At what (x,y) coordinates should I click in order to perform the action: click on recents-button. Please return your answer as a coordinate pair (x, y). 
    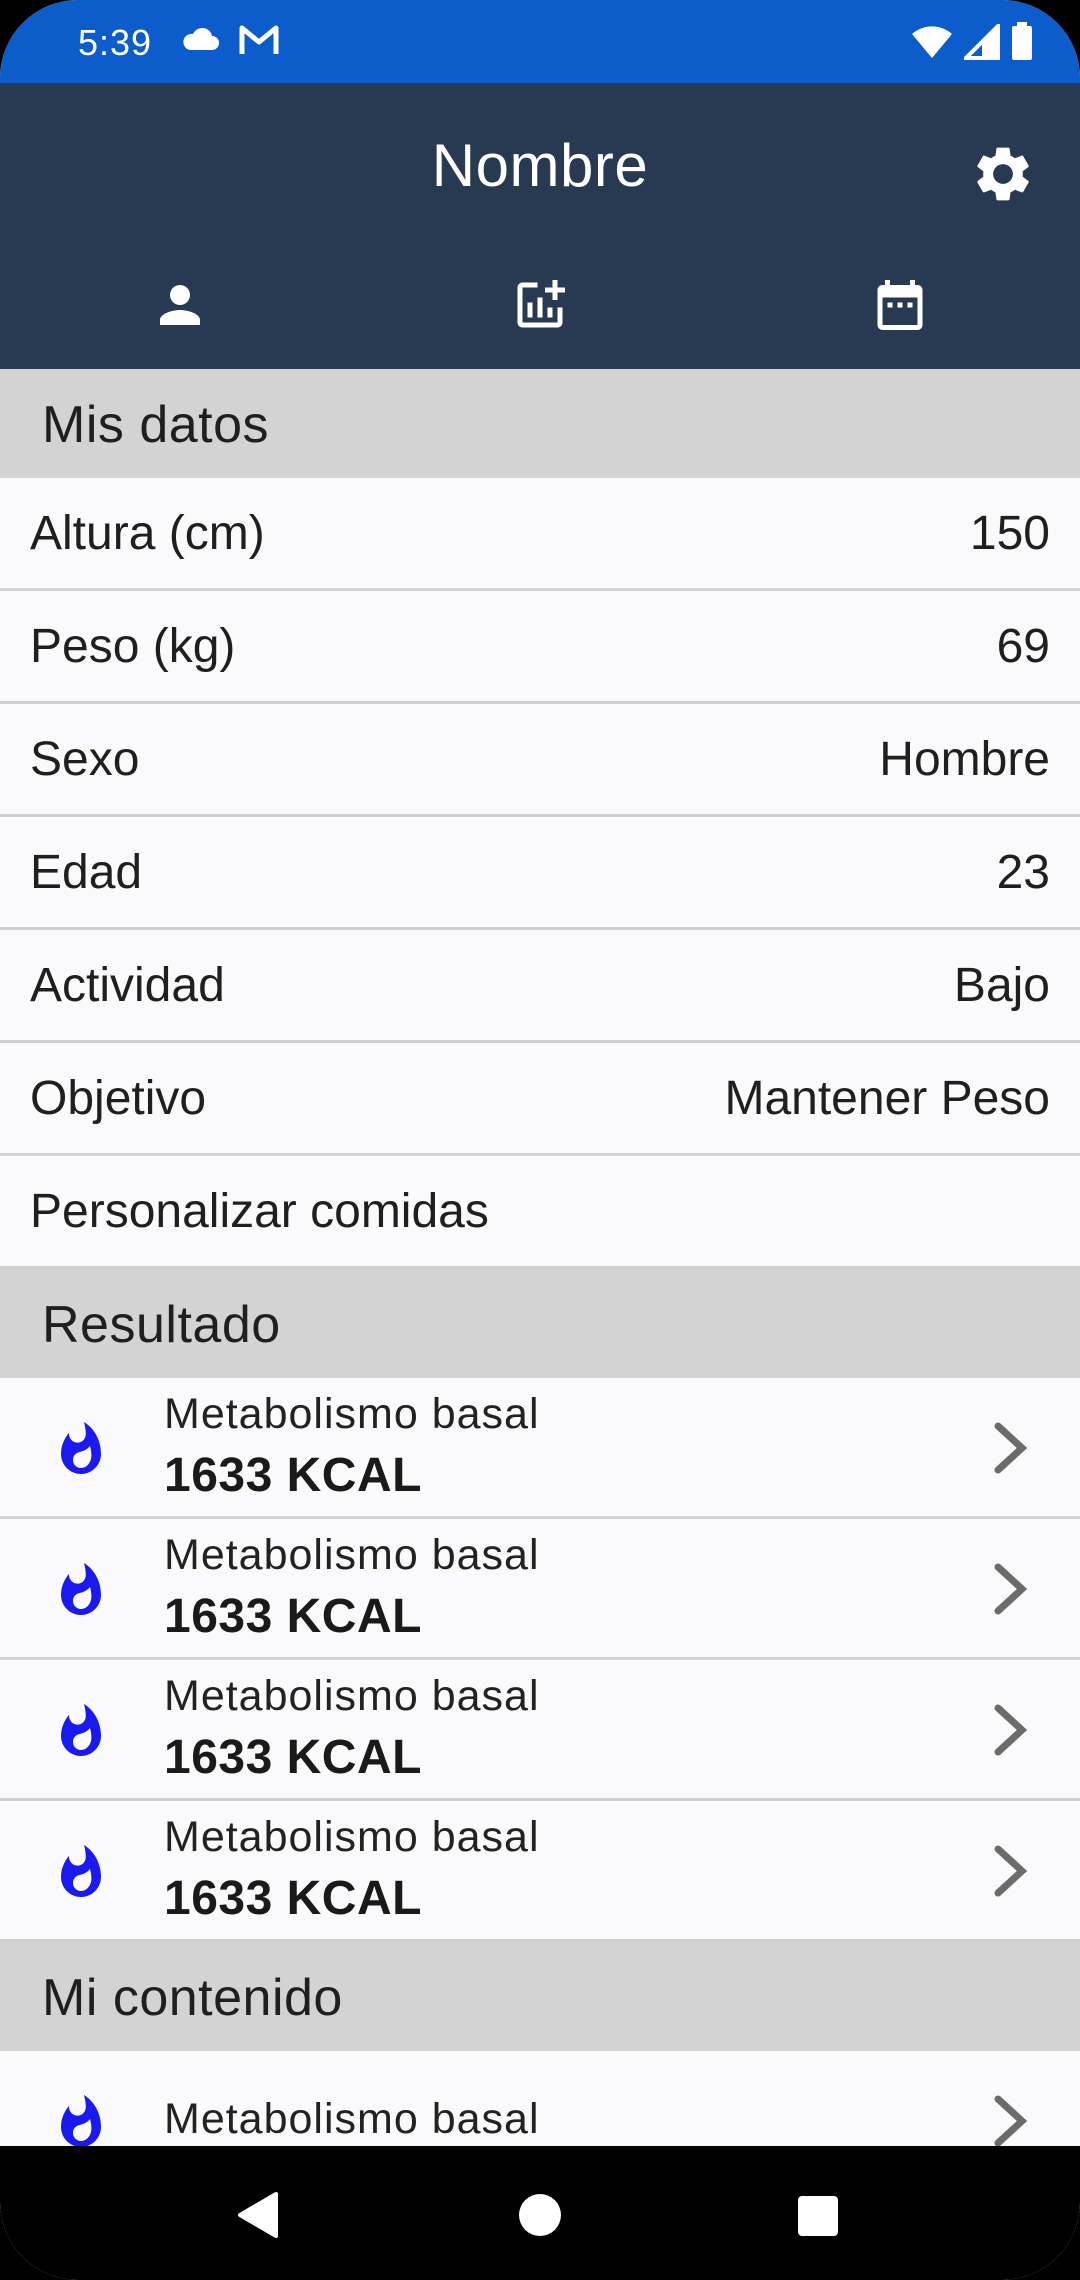
    Looking at the image, I should click on (818, 2216).